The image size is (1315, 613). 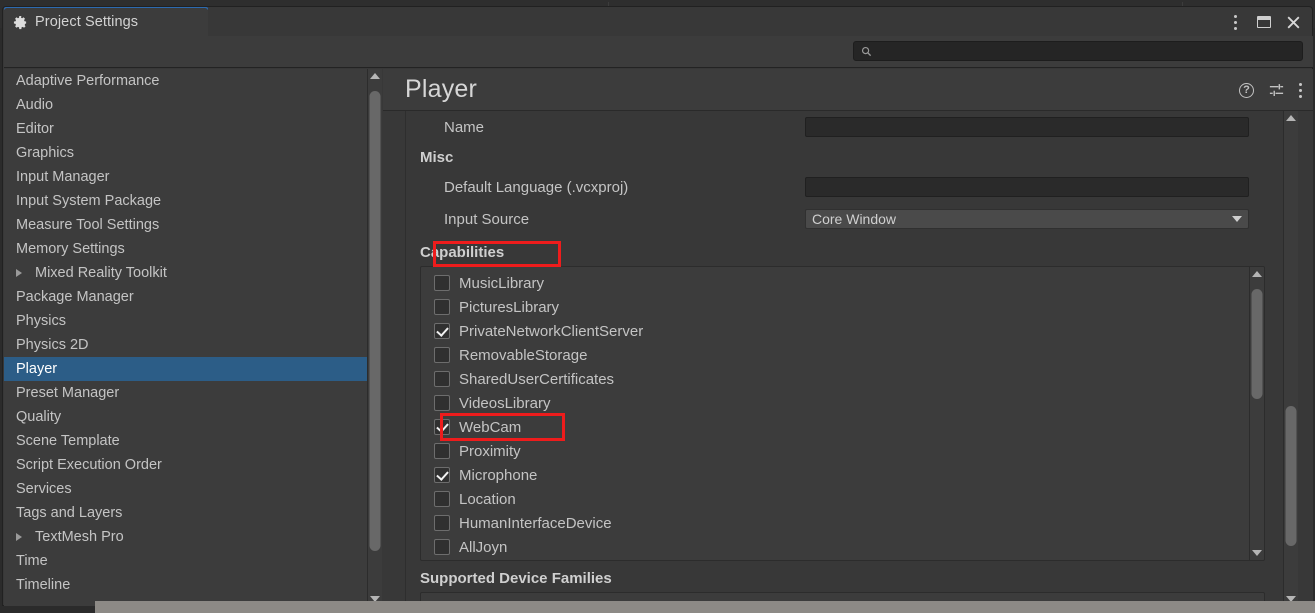 I want to click on capabilities-scroll-thumb, so click(x=1257, y=344).